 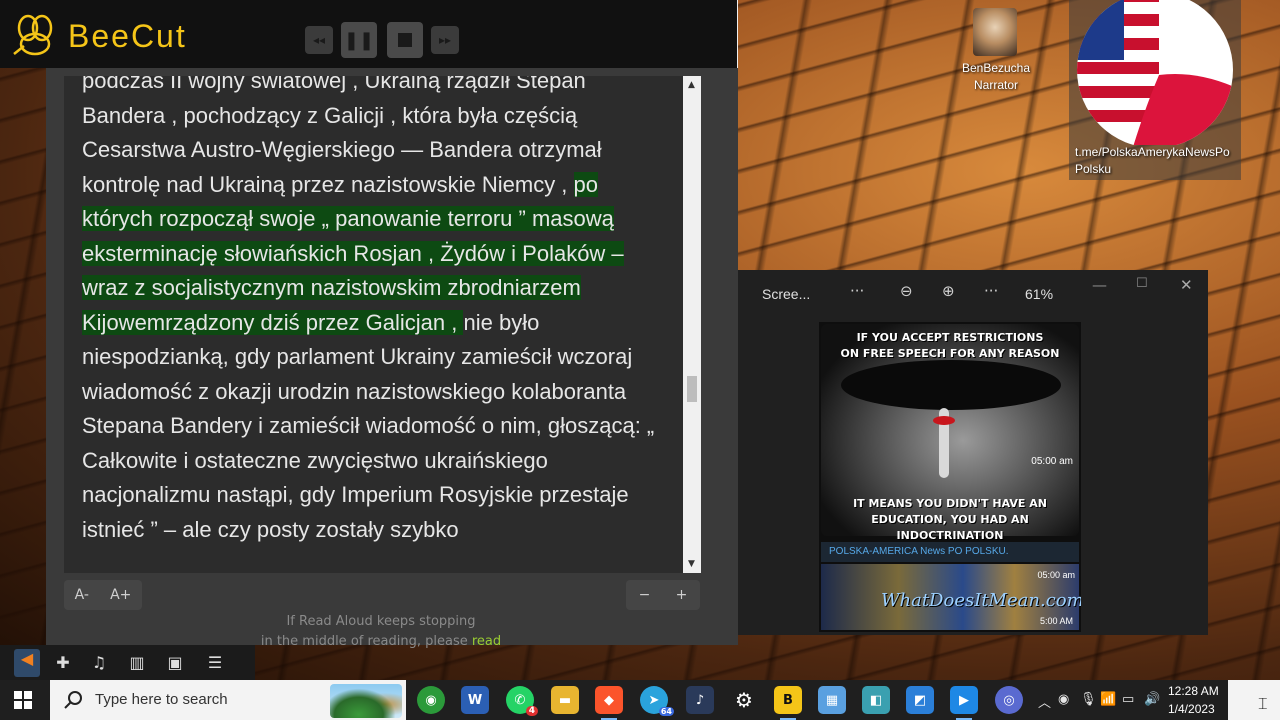 What do you see at coordinates (120, 595) in the screenshot?
I see `font-increase-button: A+` at bounding box center [120, 595].